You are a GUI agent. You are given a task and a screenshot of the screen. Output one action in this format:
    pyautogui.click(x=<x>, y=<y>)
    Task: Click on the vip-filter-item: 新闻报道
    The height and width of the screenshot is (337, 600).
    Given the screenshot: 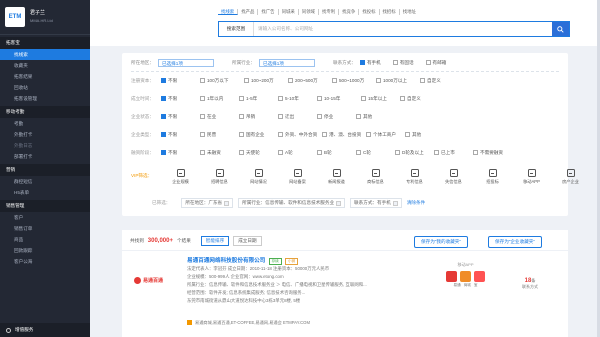 What is the action you would take?
    pyautogui.click(x=336, y=177)
    